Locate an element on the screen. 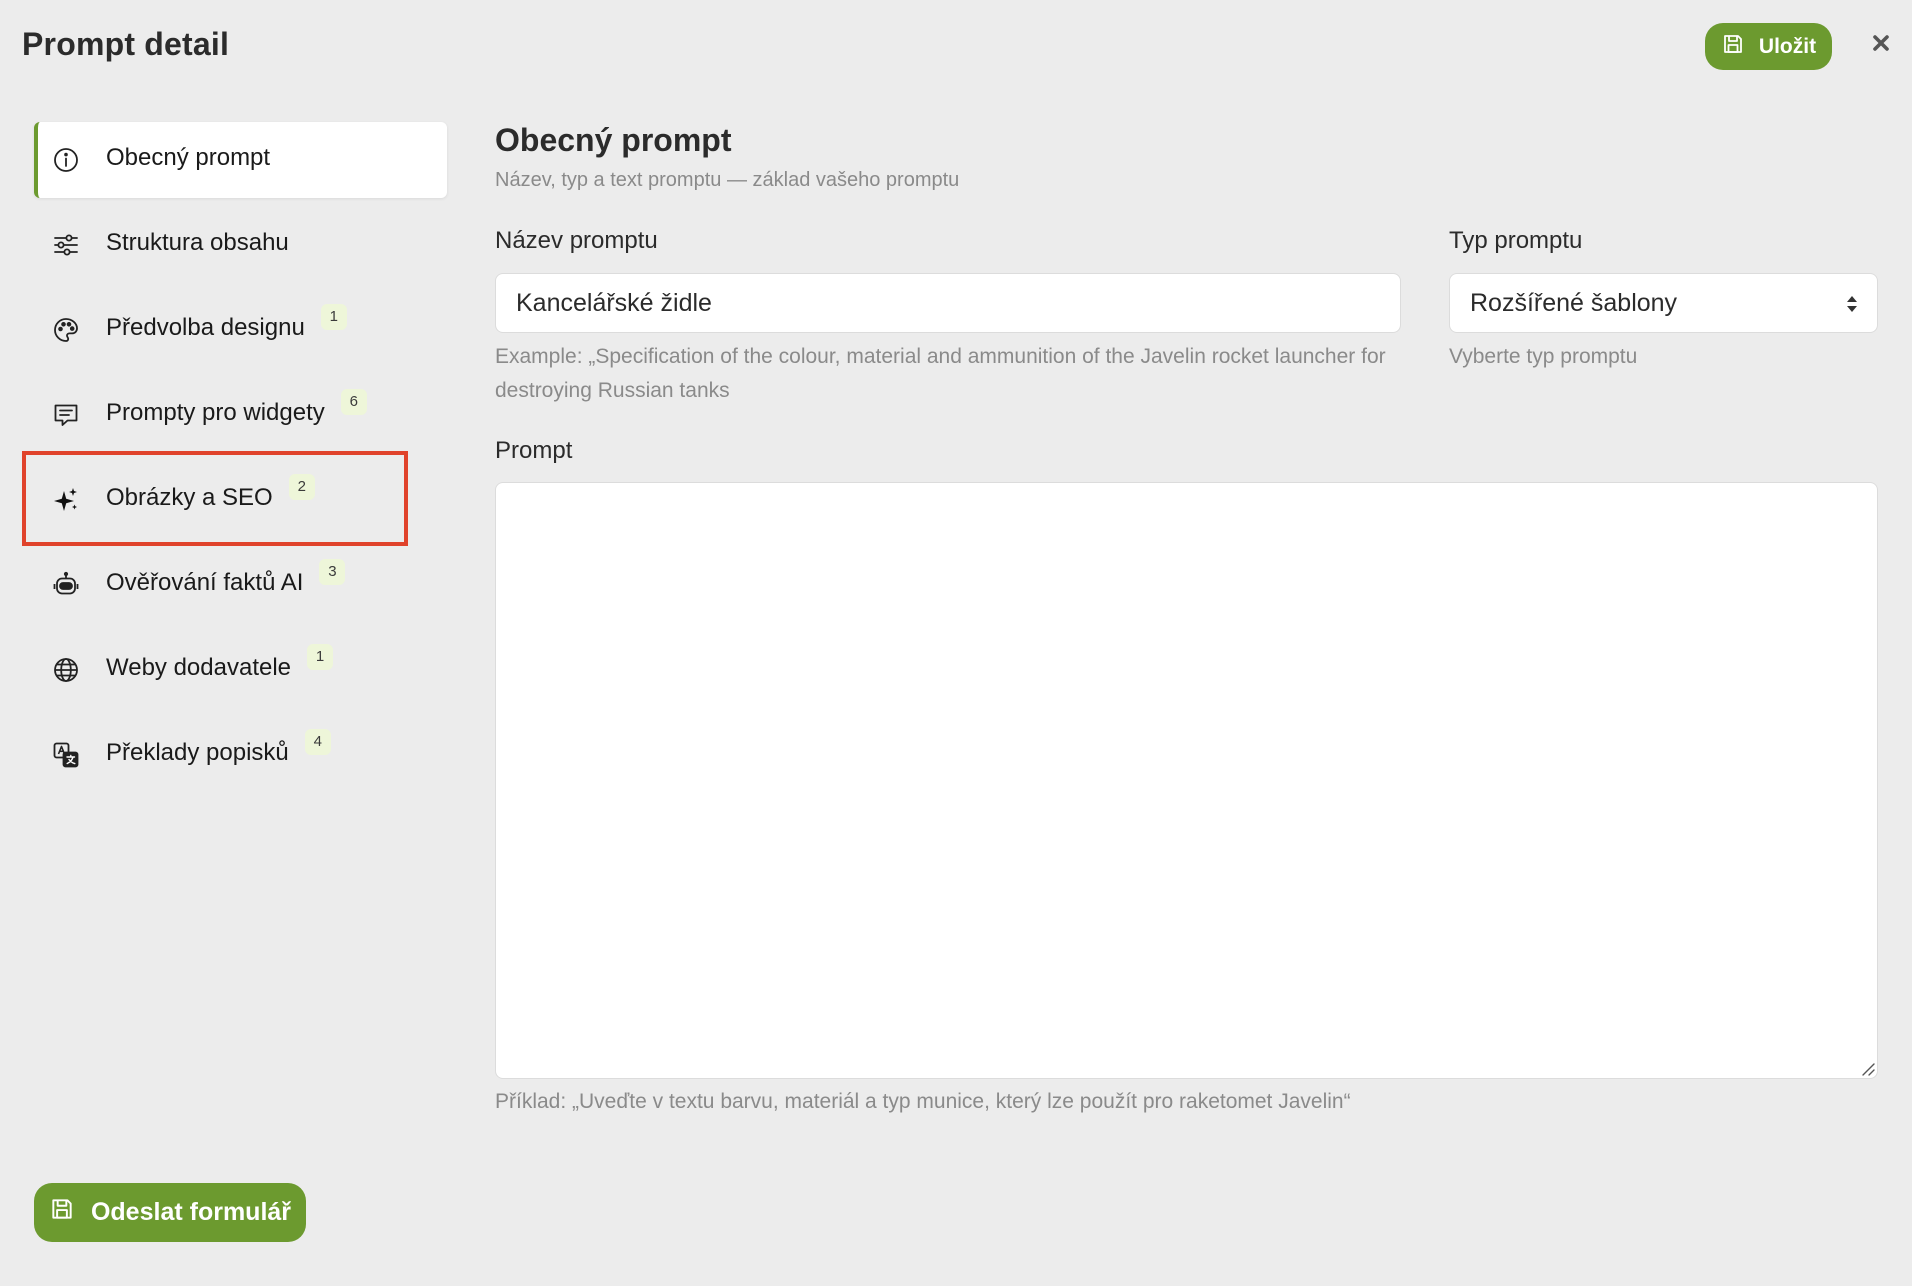  translate-icon is located at coordinates (66, 755).